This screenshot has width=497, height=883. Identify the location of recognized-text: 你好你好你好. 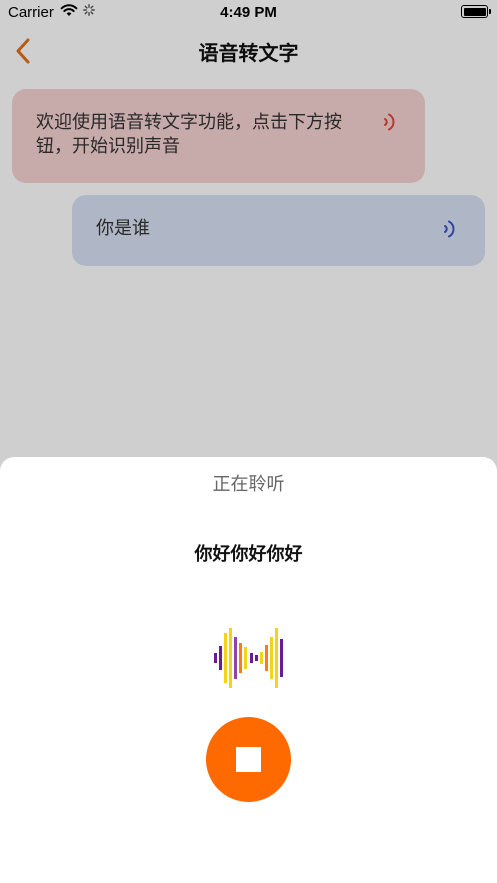
(248, 554).